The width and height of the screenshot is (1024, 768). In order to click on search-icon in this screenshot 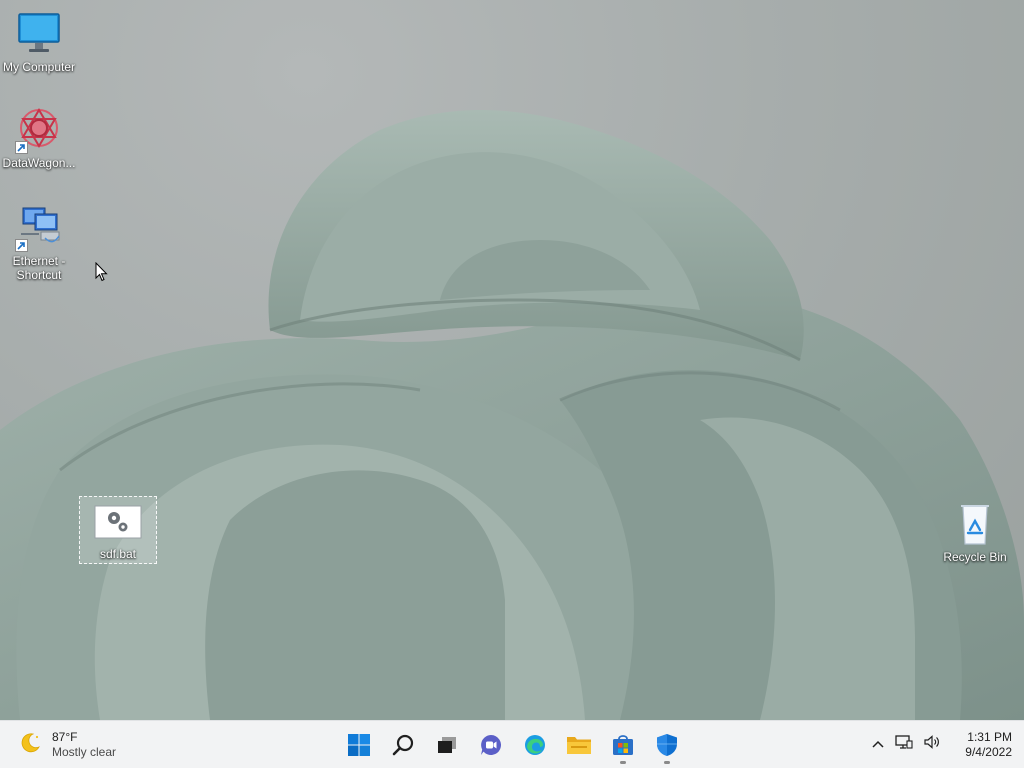, I will do `click(403, 745)`.